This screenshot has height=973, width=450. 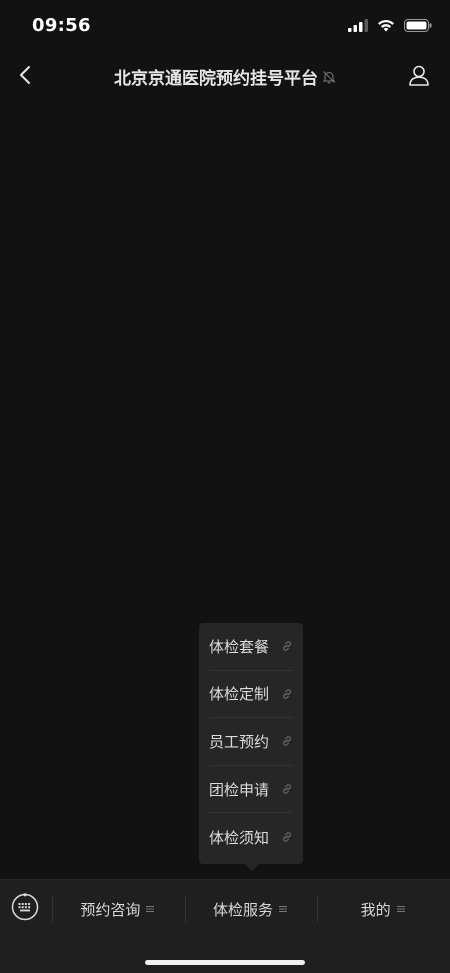 I want to click on bottom-menu-label: 预约咨询, so click(x=110, y=909).